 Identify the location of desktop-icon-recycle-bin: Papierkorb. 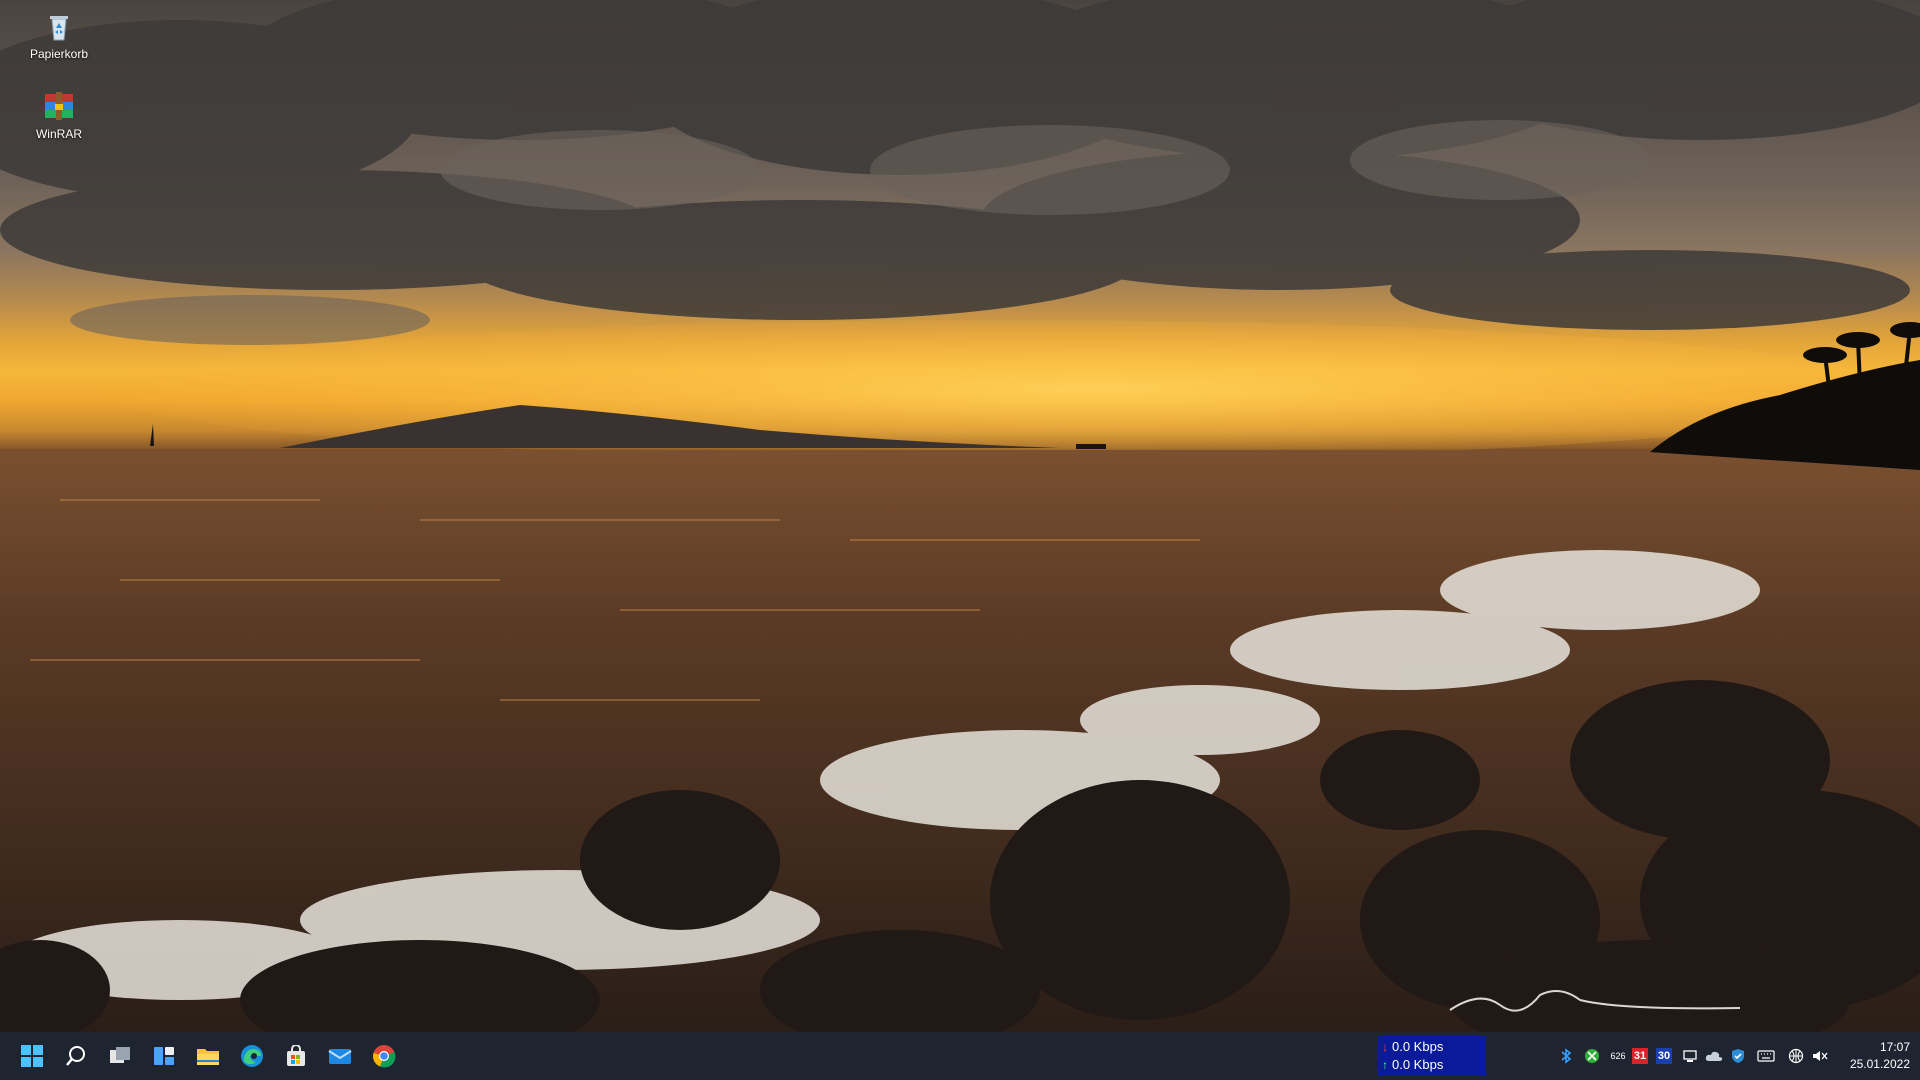
(59, 35).